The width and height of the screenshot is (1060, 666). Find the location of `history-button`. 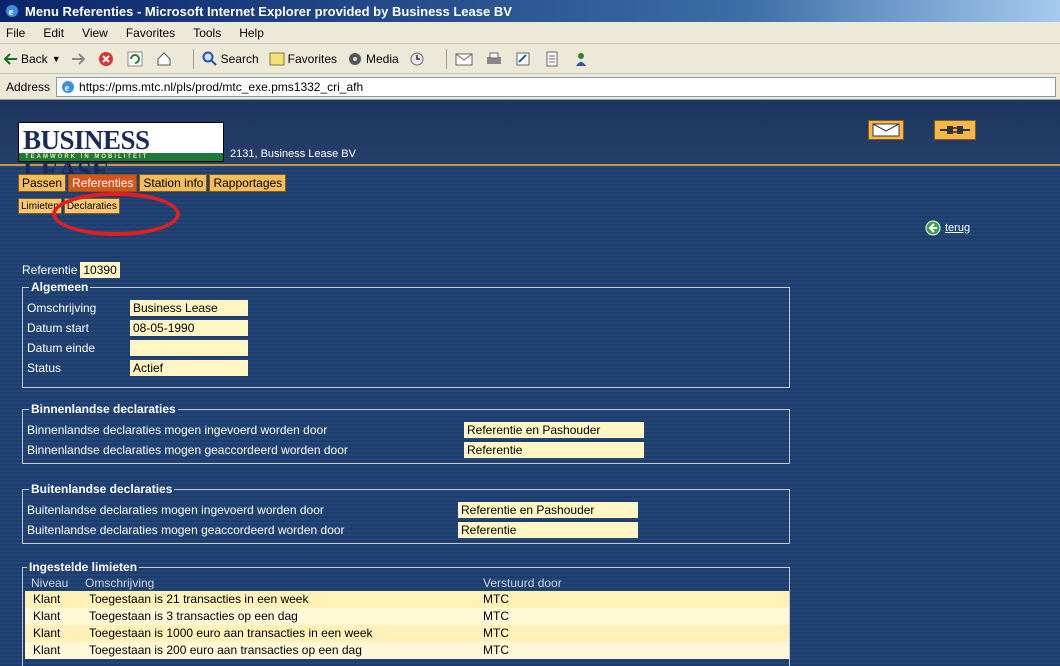

history-button is located at coordinates (418, 59).